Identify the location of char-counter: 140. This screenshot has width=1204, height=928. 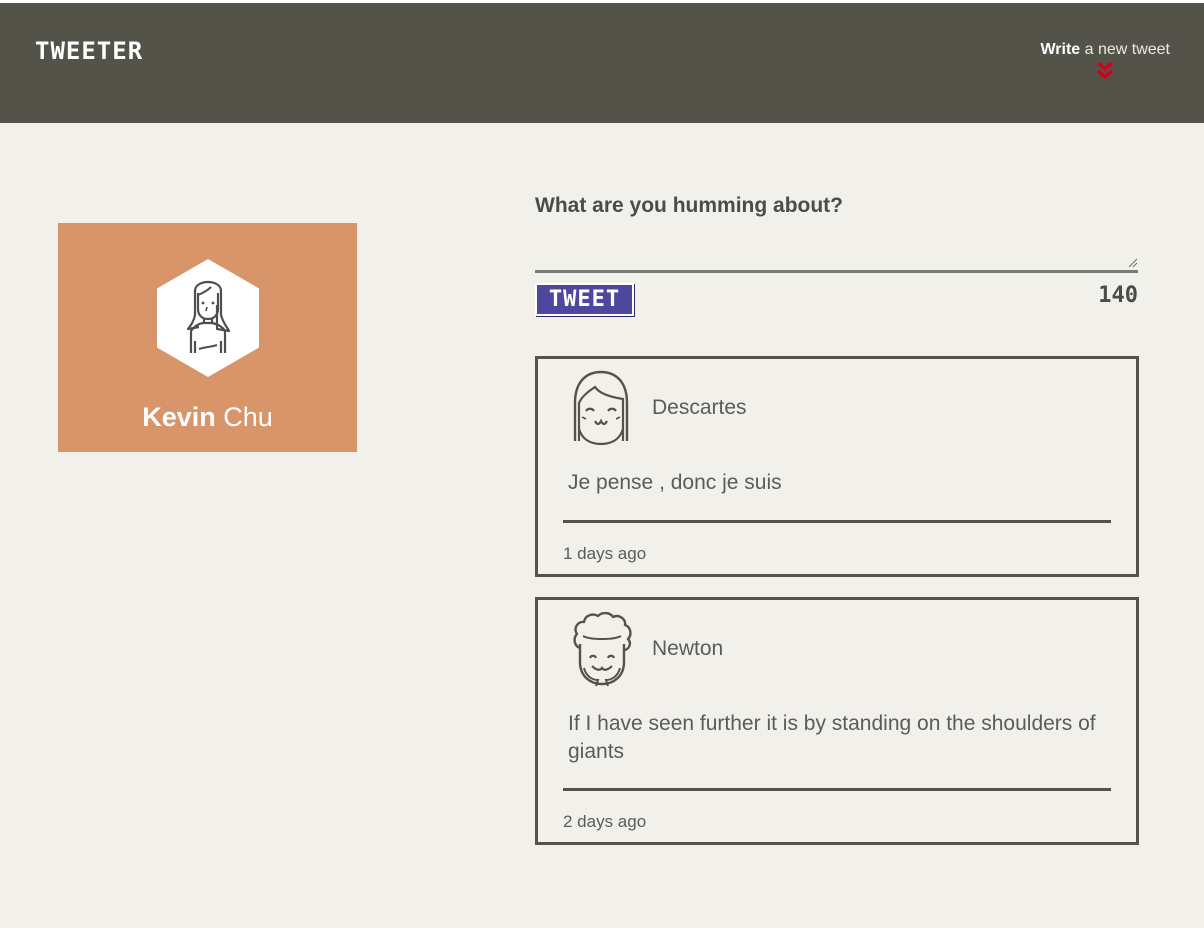
(1118, 295).